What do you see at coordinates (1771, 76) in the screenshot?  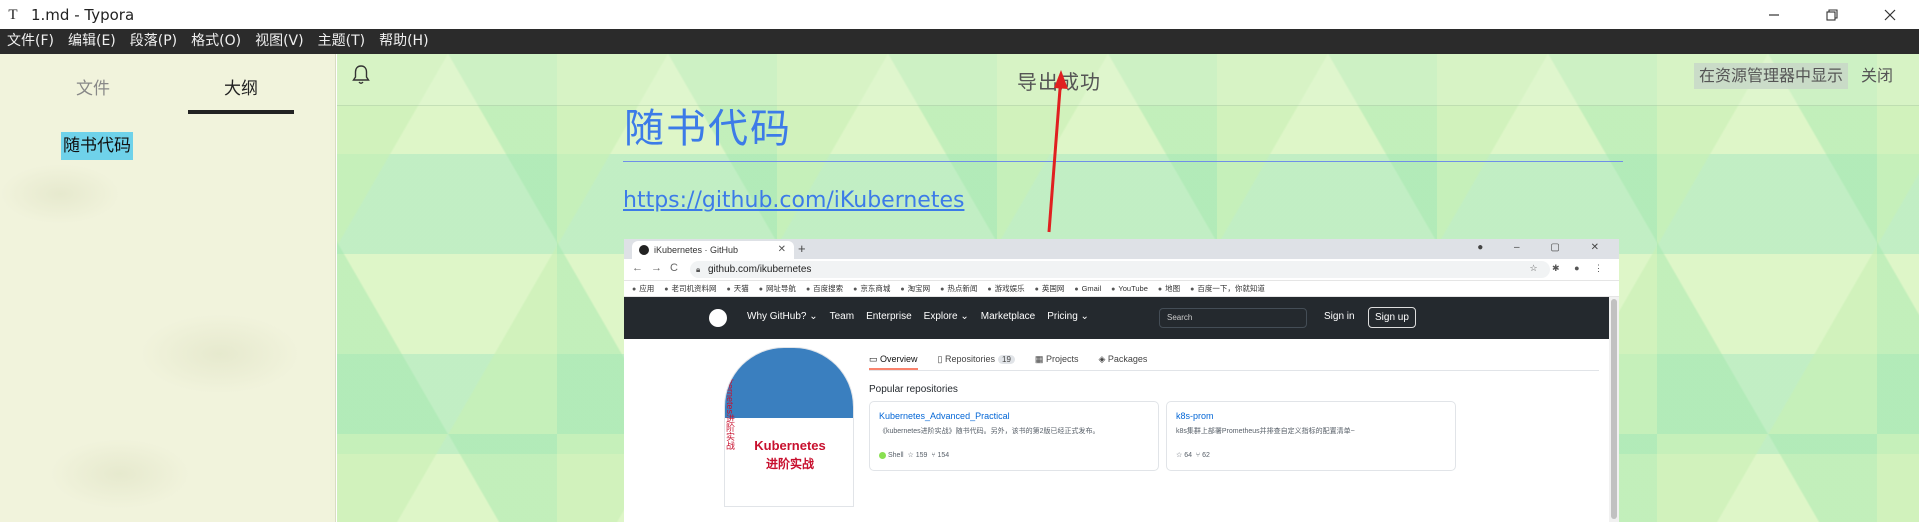 I see `show-in-explorer-button: 在资源管理器中显示` at bounding box center [1771, 76].